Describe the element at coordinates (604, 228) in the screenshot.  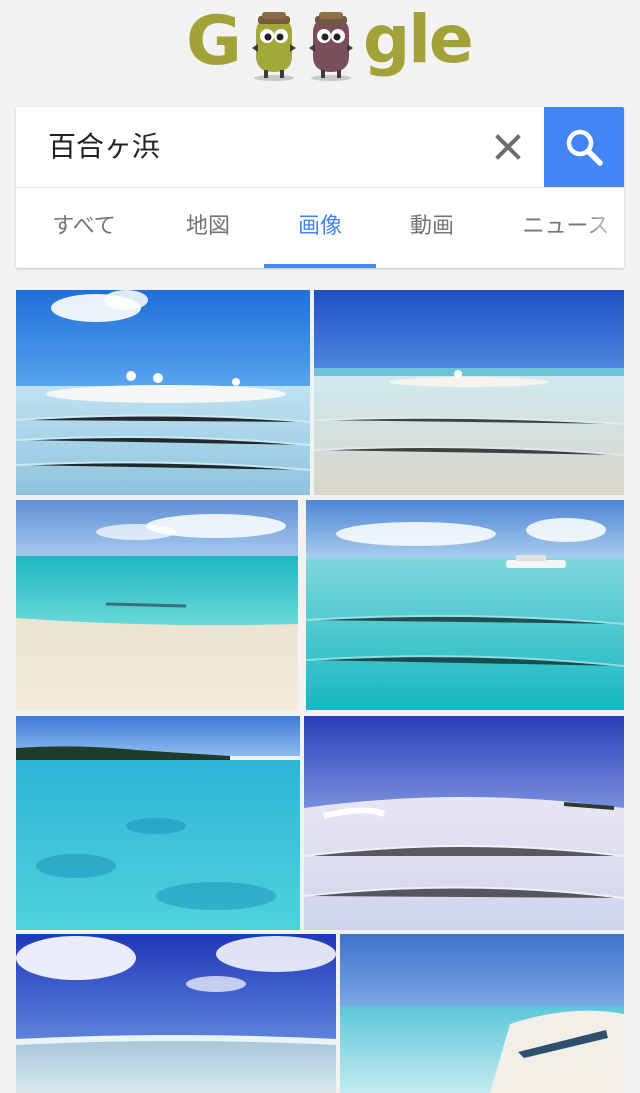
I see `tabs-scroll-fade` at that location.